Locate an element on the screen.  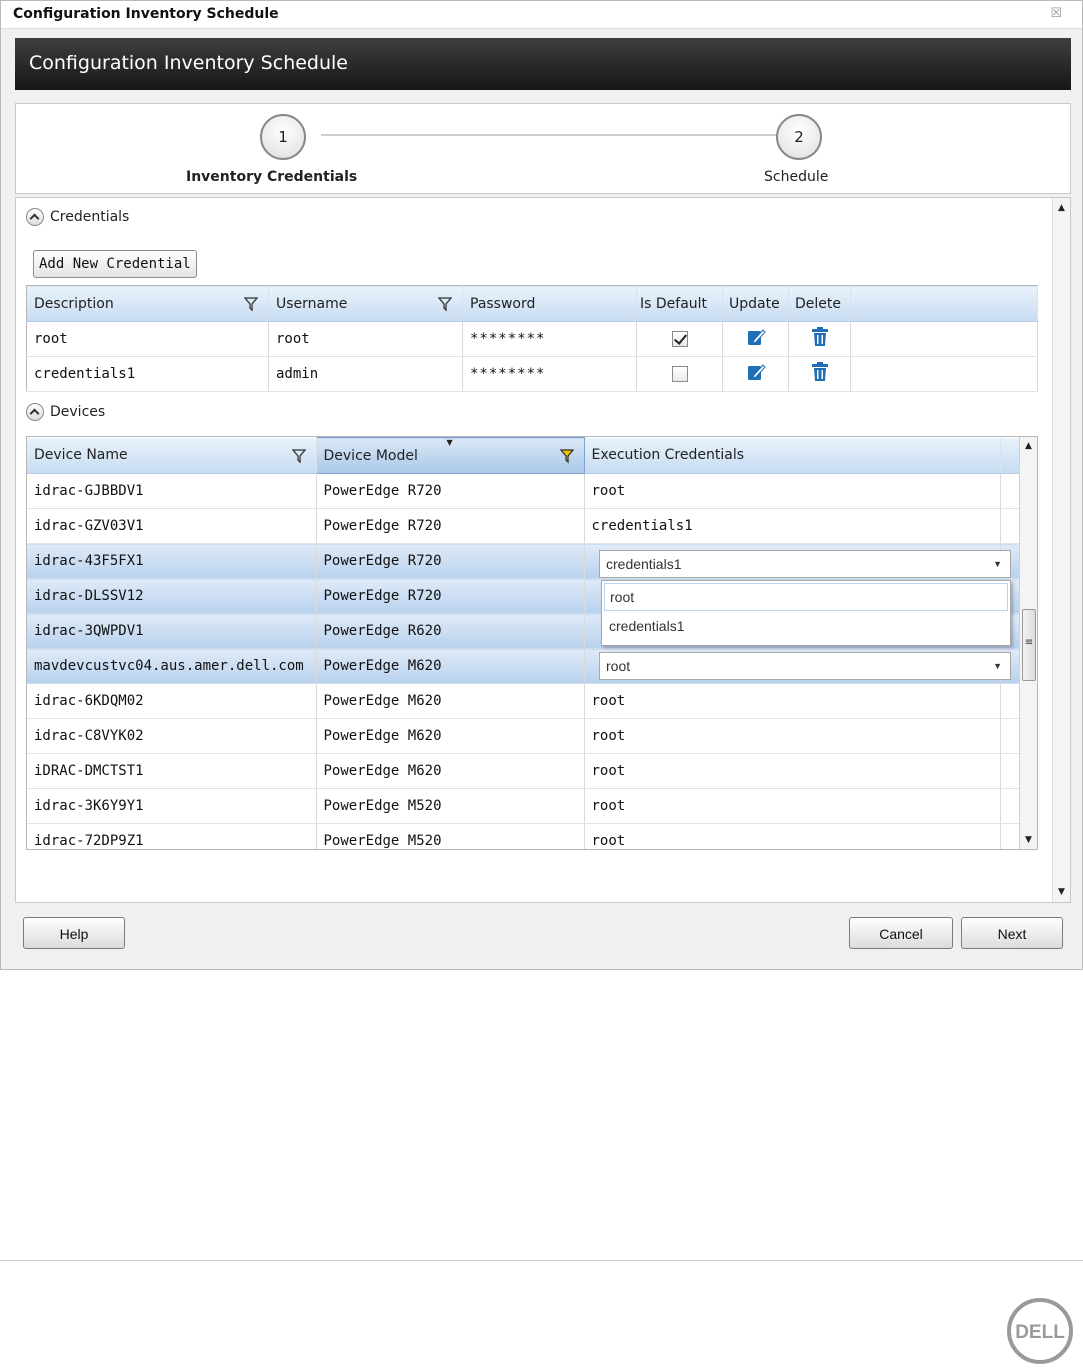
footer-bar: Help Cancel Next is located at coordinates (543, 934).